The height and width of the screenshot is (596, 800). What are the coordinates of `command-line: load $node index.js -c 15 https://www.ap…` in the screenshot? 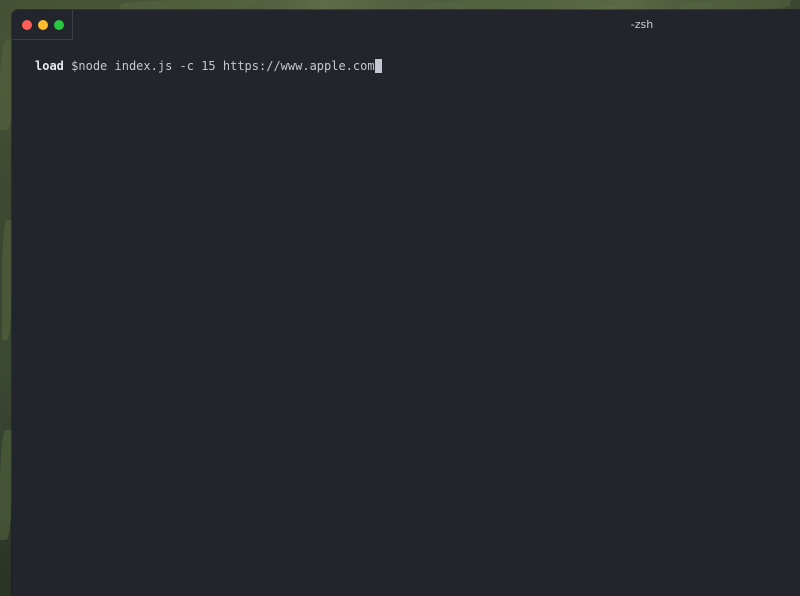 It's located at (208, 66).